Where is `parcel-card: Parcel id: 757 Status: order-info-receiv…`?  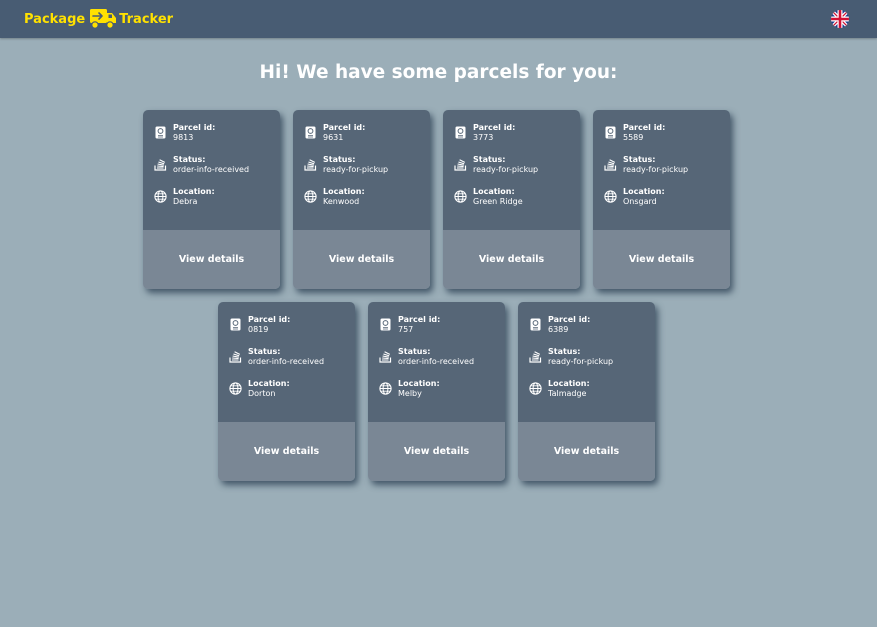 parcel-card: Parcel id: 757 Status: order-info-receiv… is located at coordinates (436, 391).